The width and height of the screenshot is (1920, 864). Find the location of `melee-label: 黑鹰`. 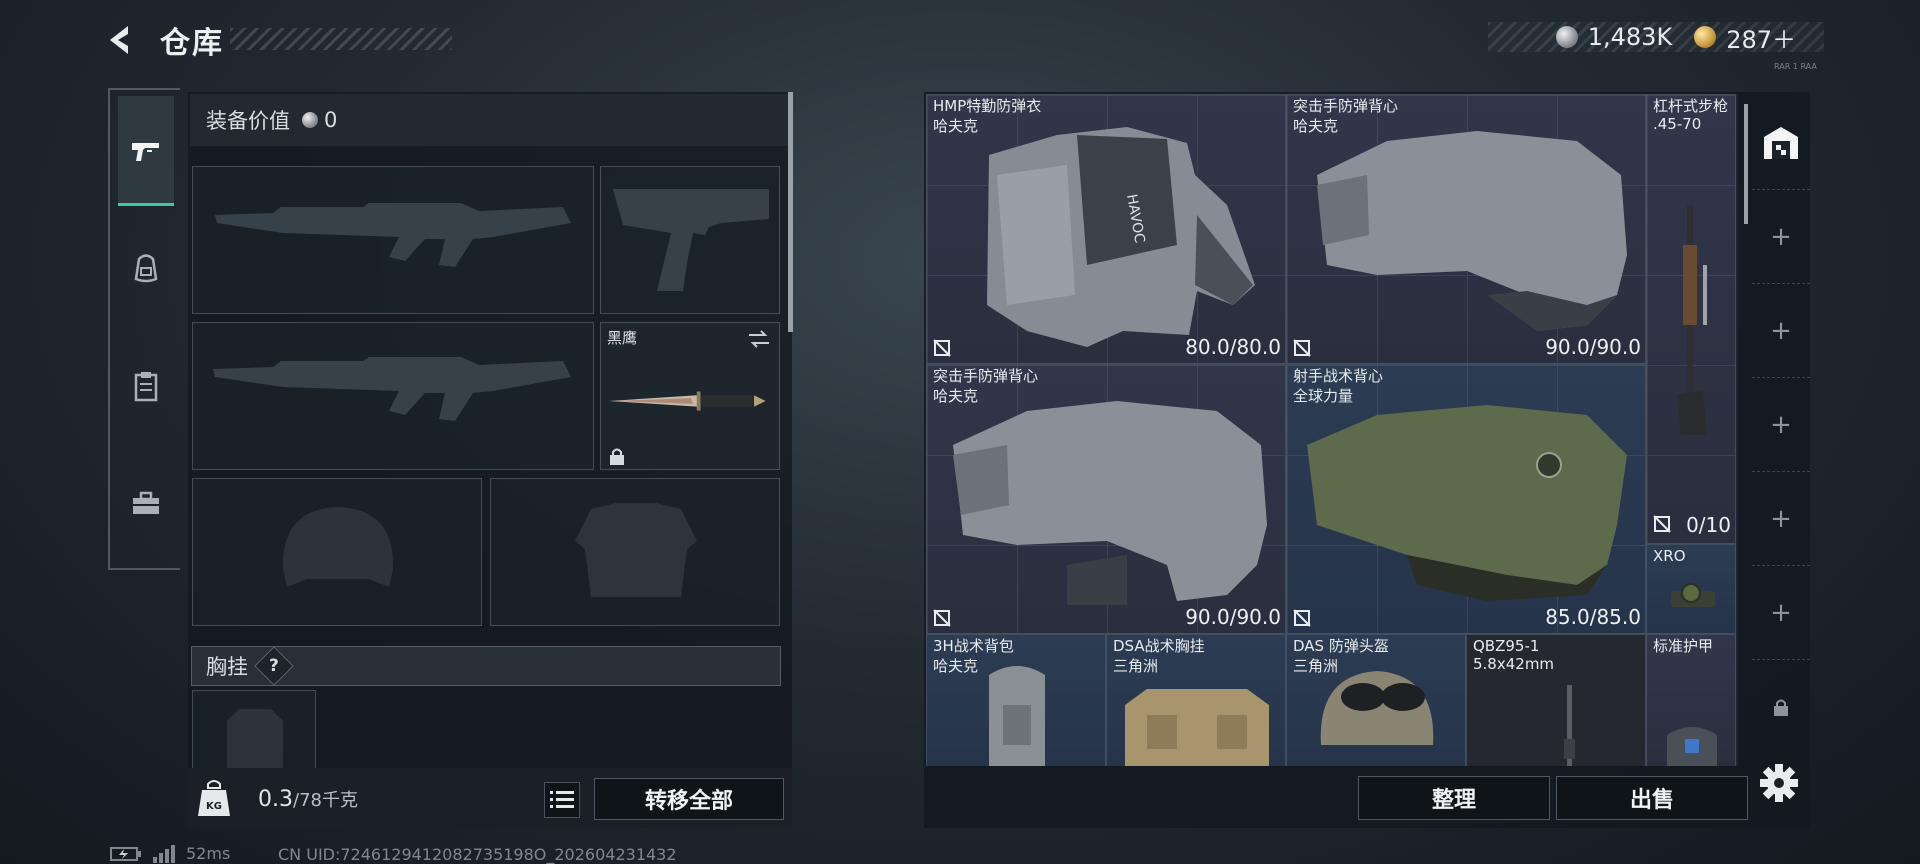

melee-label: 黑鹰 is located at coordinates (622, 338).